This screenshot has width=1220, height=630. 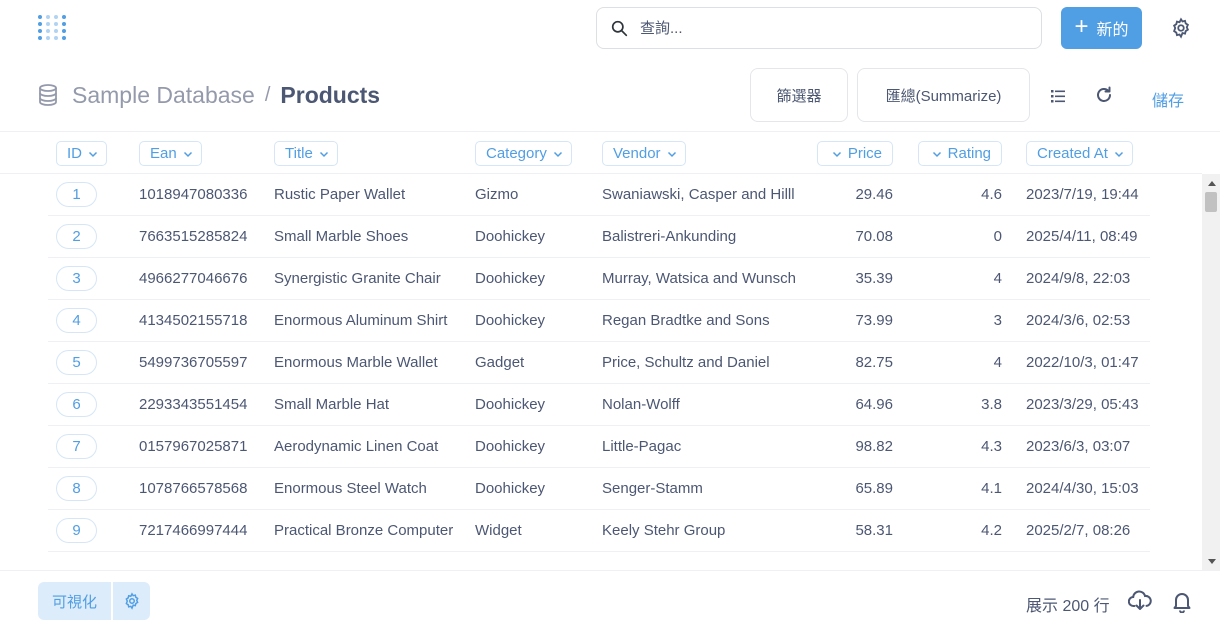 I want to click on new-button: + 新的, so click(x=1101, y=28).